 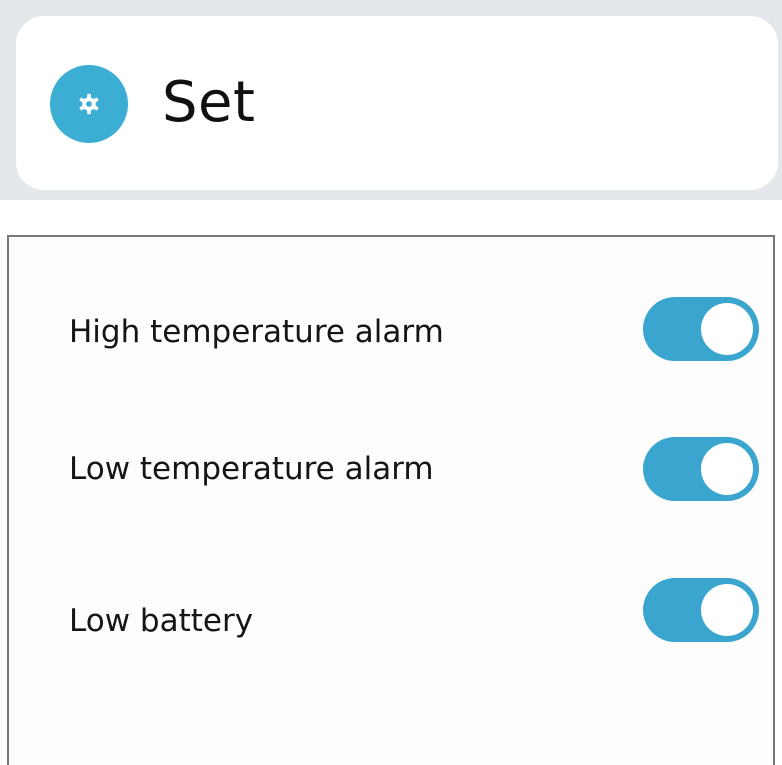 I want to click on setting-label-low-temperature-alarm: Low temperature alarm, so click(x=251, y=469).